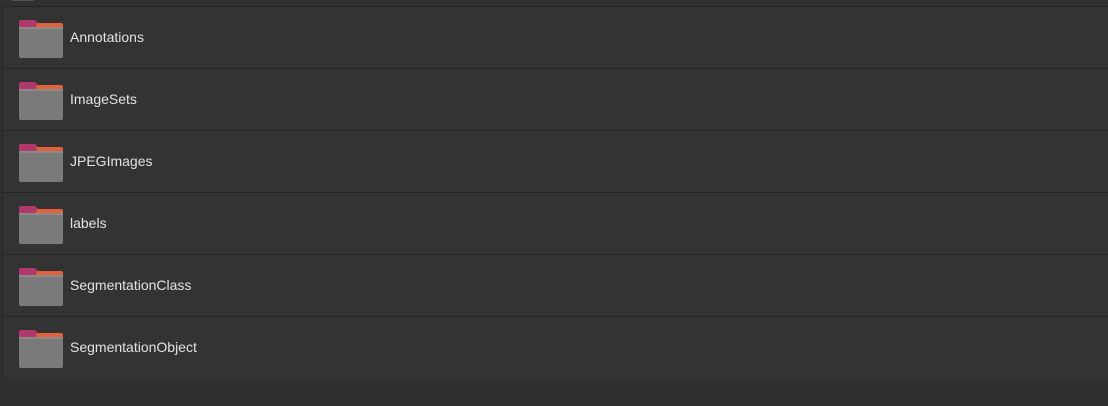  Describe the element at coordinates (554, 392) in the screenshot. I see `empty-area` at that location.